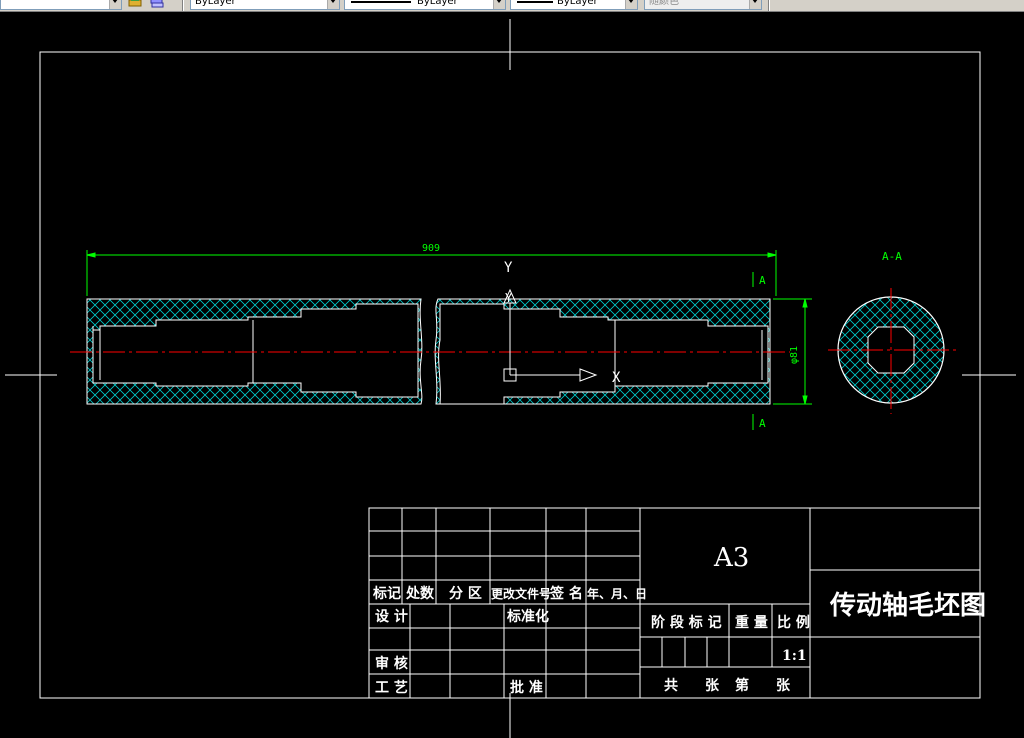 This screenshot has height=738, width=1024. What do you see at coordinates (742, 685) in the screenshot?
I see `page-label: 第` at bounding box center [742, 685].